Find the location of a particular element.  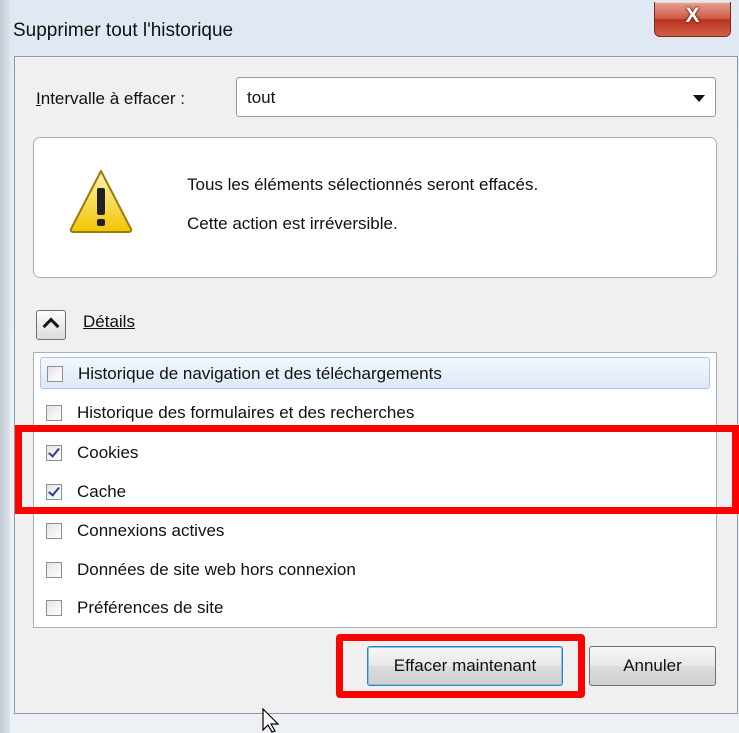

details-label: Détails is located at coordinates (109, 322).